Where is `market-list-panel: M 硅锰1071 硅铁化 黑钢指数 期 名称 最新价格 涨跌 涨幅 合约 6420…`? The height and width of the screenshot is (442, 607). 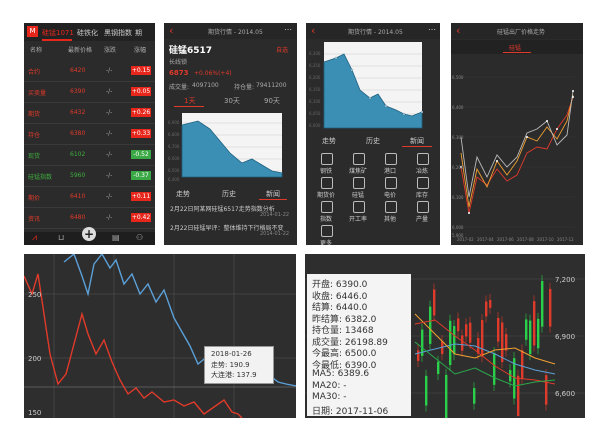
market-list-panel: M 硅锰1071 硅铁化 黑钢指数 期 名称 最新价格 涨跌 涨幅 合约 6420… is located at coordinates (89, 134).